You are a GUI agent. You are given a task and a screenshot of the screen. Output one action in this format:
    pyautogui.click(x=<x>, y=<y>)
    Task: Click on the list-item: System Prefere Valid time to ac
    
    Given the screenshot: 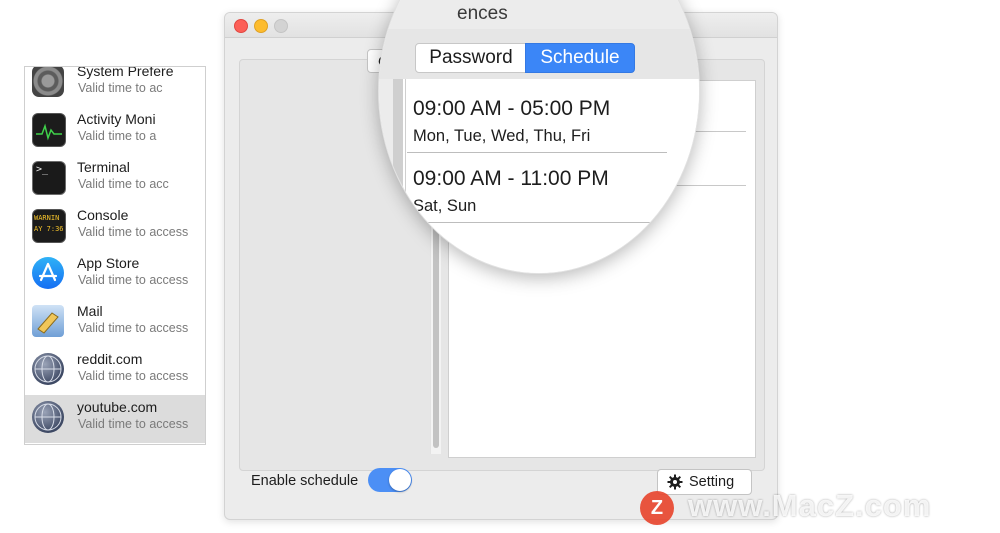 What is the action you would take?
    pyautogui.click(x=115, y=86)
    